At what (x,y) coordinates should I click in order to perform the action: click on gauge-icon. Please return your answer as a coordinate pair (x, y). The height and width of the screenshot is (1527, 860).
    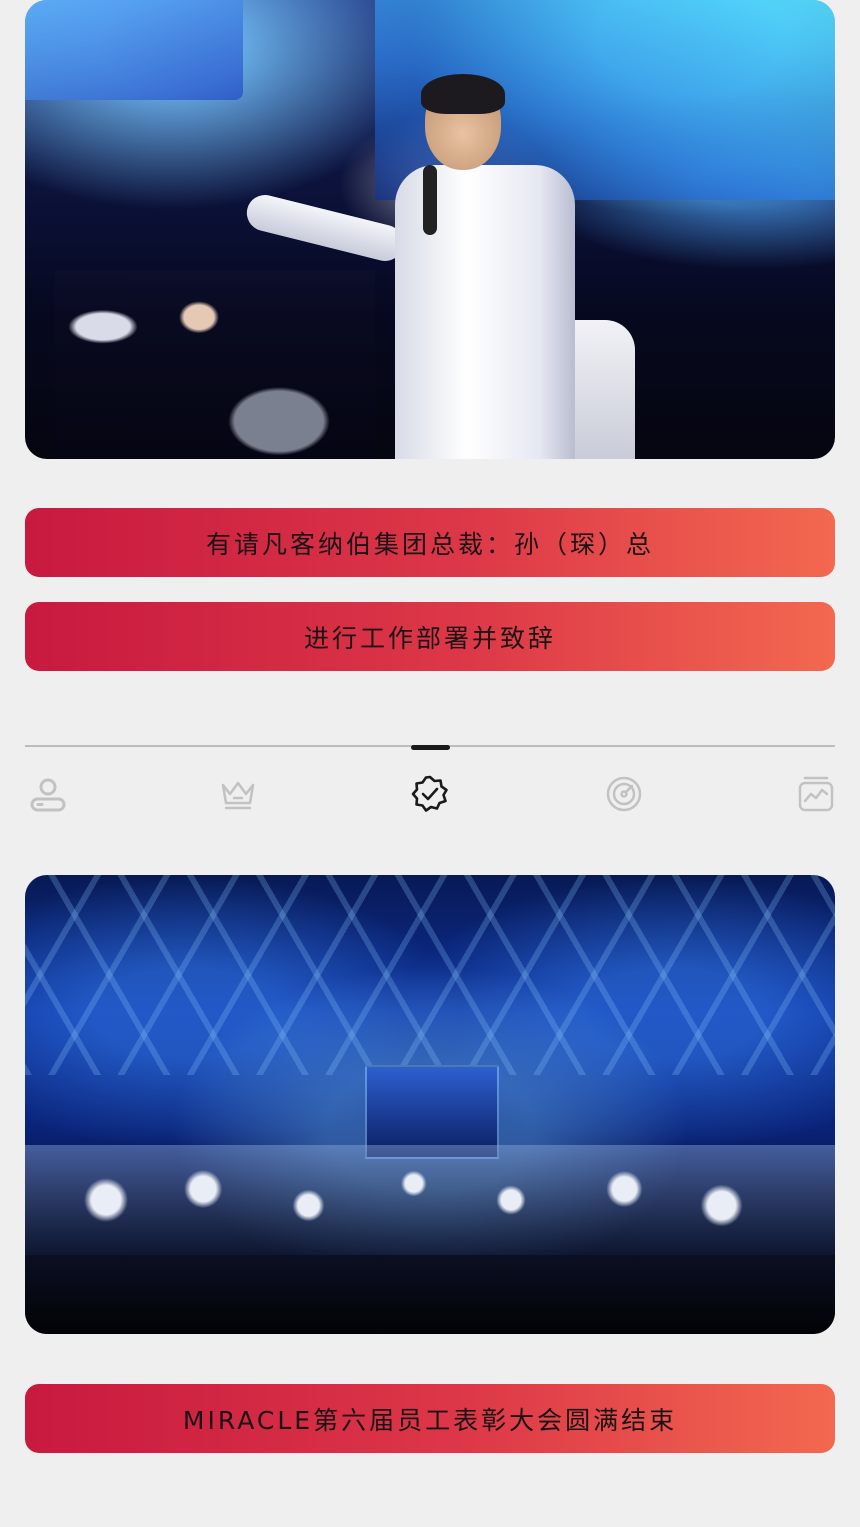
    Looking at the image, I should click on (624, 794).